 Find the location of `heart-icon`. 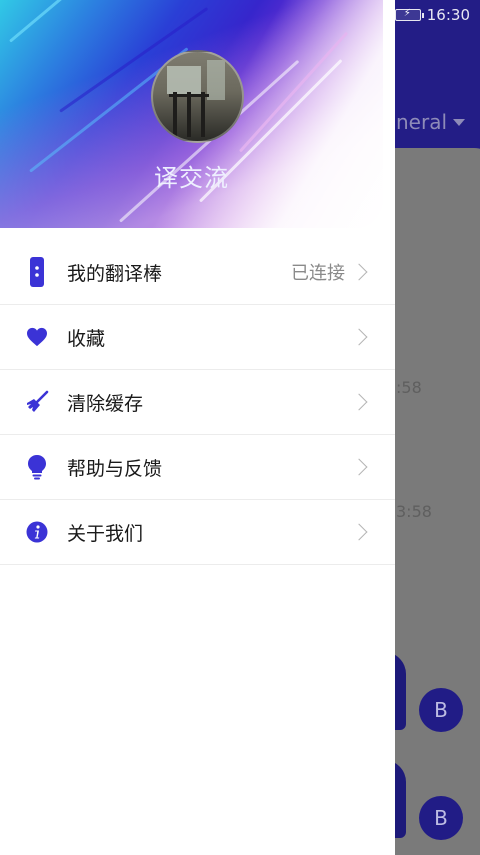

heart-icon is located at coordinates (37, 337).